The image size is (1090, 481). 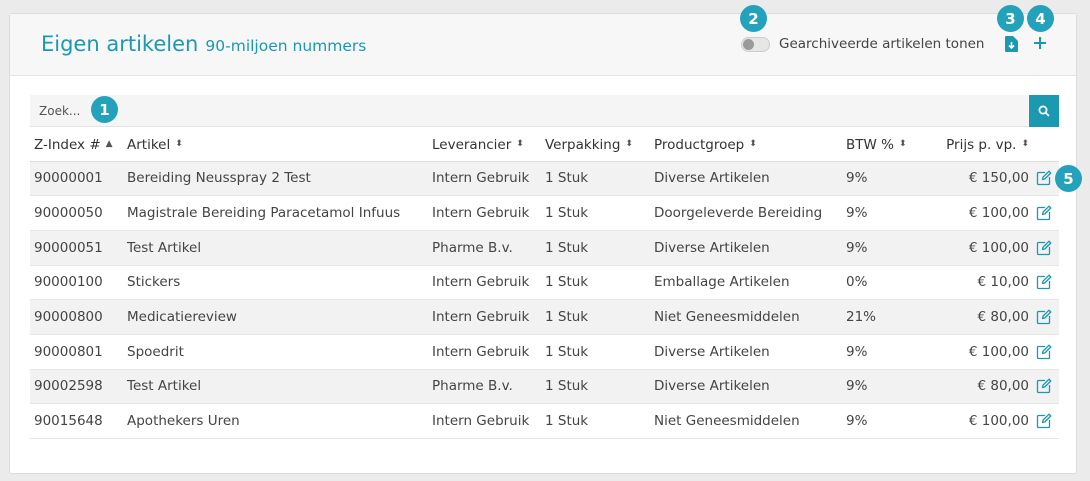 I want to click on col-header-leverancier: Leverancier ⬍, so click(x=488, y=145).